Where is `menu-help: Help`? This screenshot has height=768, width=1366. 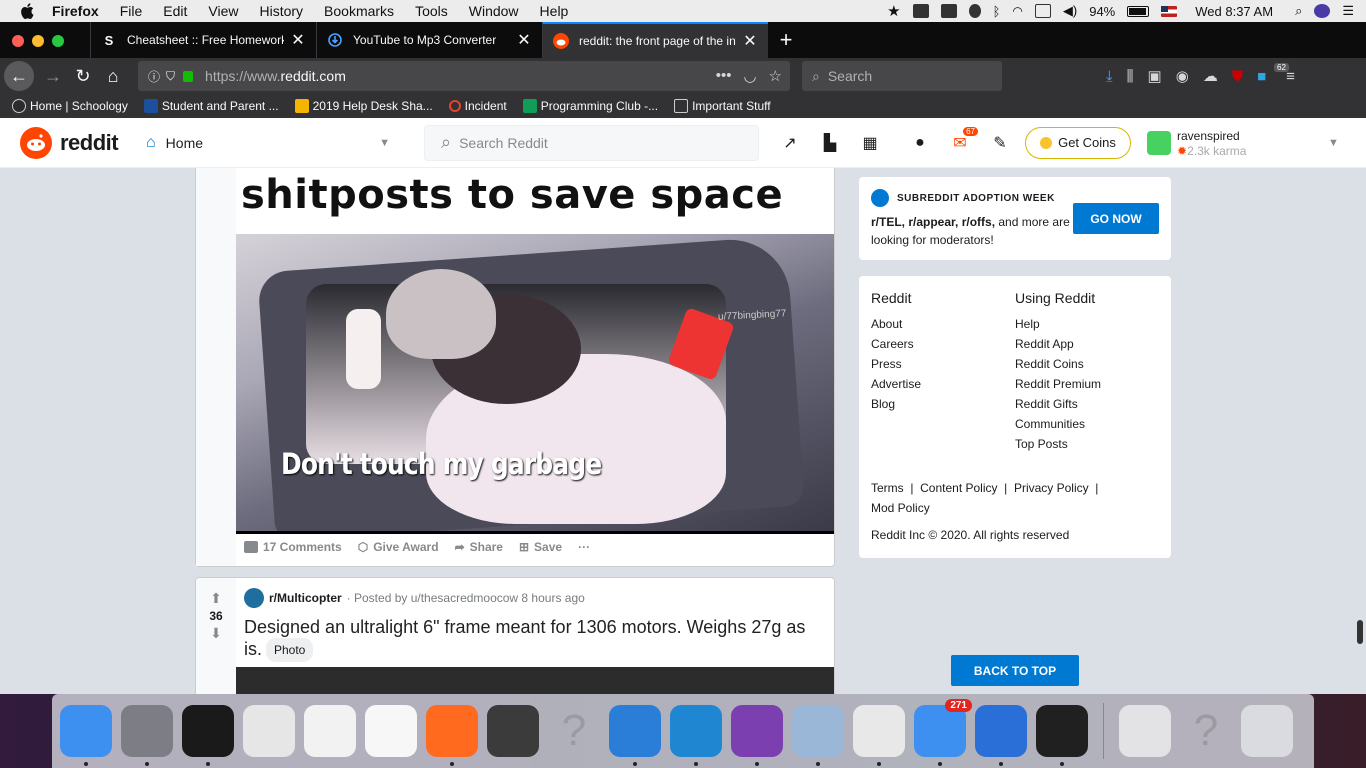 menu-help: Help is located at coordinates (554, 11).